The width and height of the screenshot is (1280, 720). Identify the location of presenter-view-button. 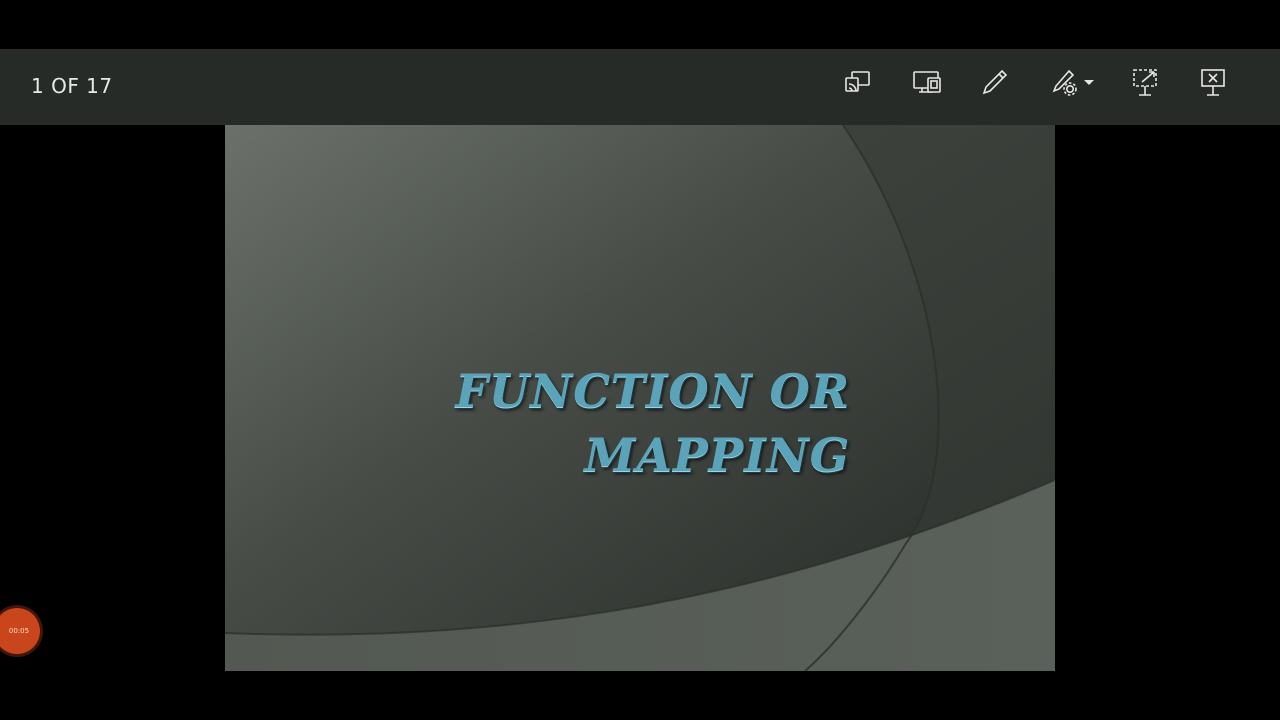
(927, 82).